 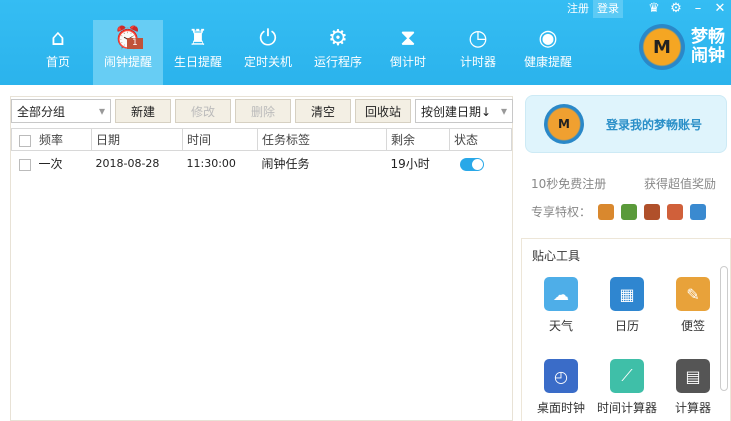 What do you see at coordinates (568, 183) in the screenshot?
I see `free-register-link: 10秒免费注册` at bounding box center [568, 183].